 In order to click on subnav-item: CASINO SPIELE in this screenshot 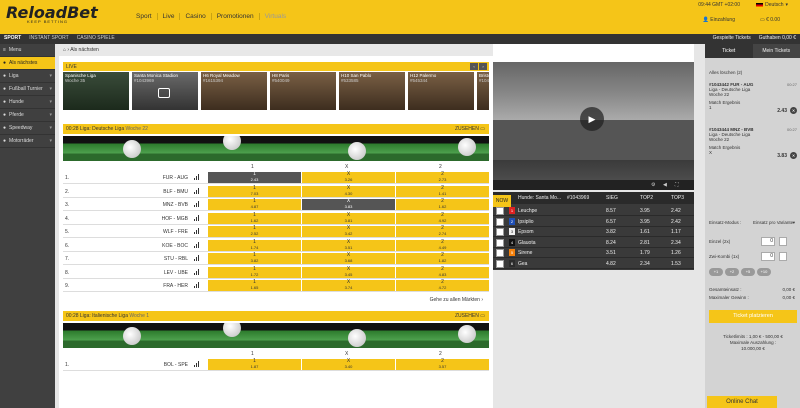, I will do `click(96, 38)`.